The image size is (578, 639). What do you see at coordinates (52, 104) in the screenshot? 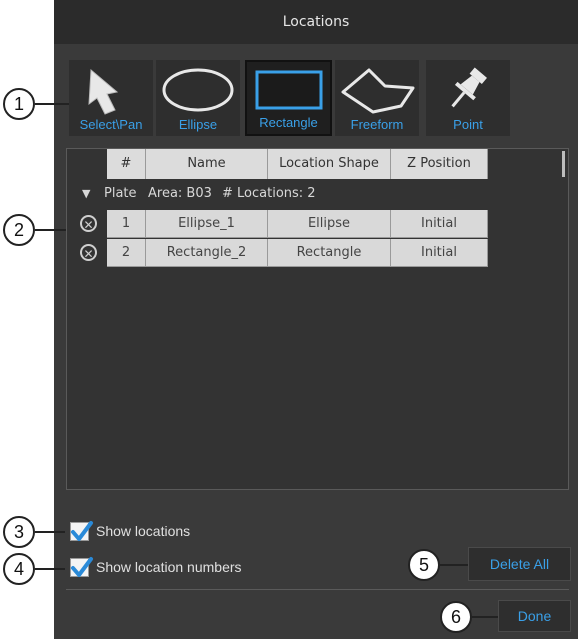
I see `callout-1-leader` at bounding box center [52, 104].